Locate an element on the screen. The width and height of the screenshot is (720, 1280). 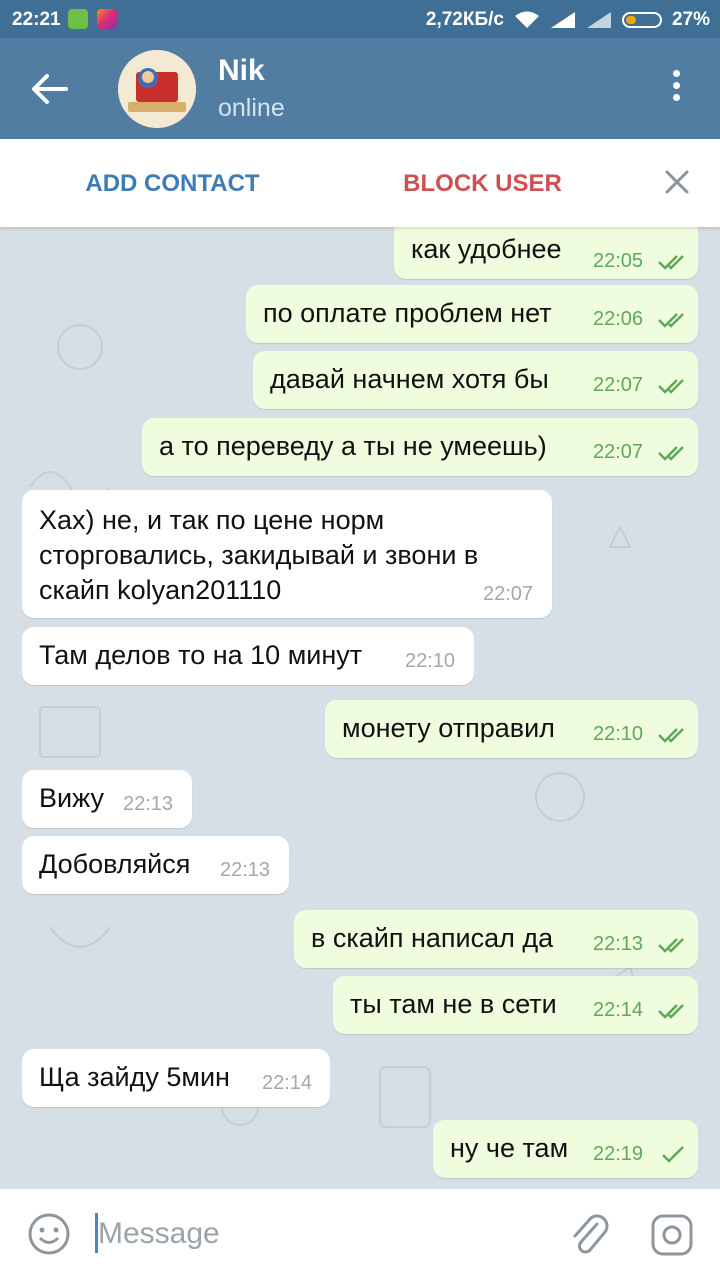
message-text: в скайп написал да is located at coordinates (432, 938).